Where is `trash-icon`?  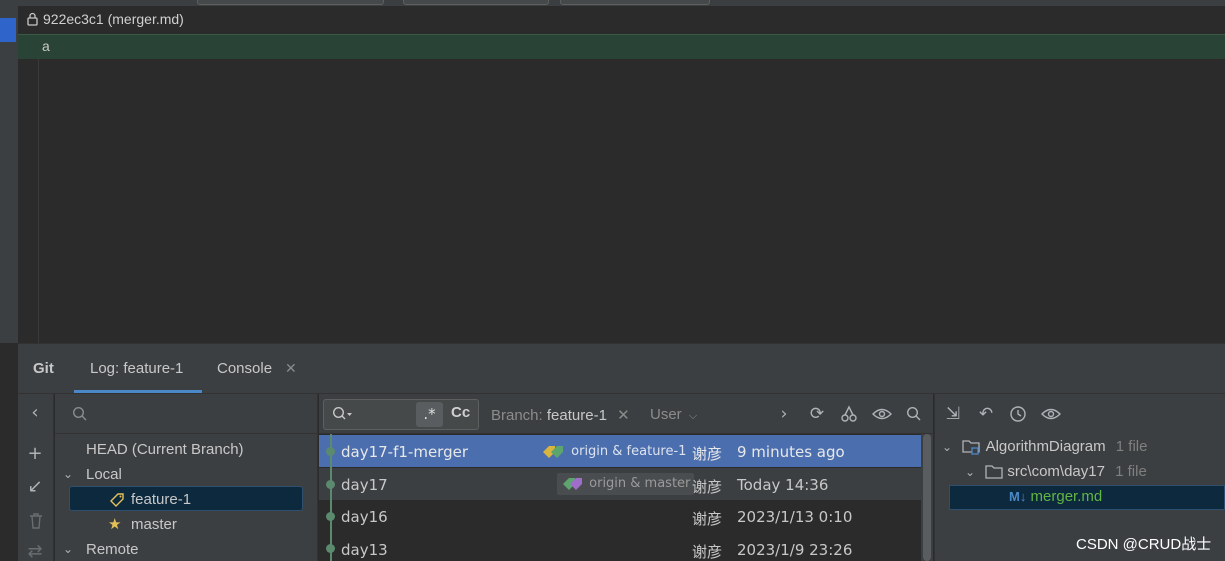
trash-icon is located at coordinates (36, 521).